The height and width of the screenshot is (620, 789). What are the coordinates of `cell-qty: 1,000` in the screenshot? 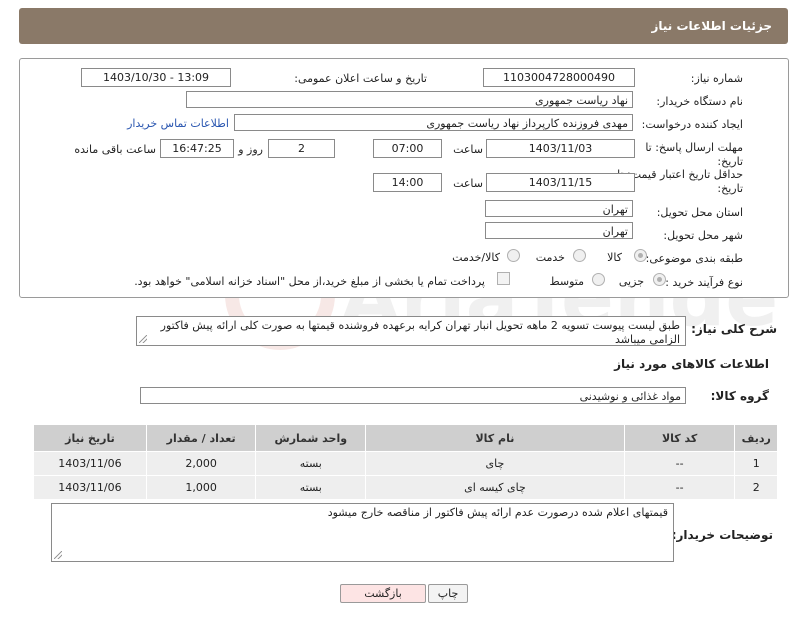 It's located at (201, 487).